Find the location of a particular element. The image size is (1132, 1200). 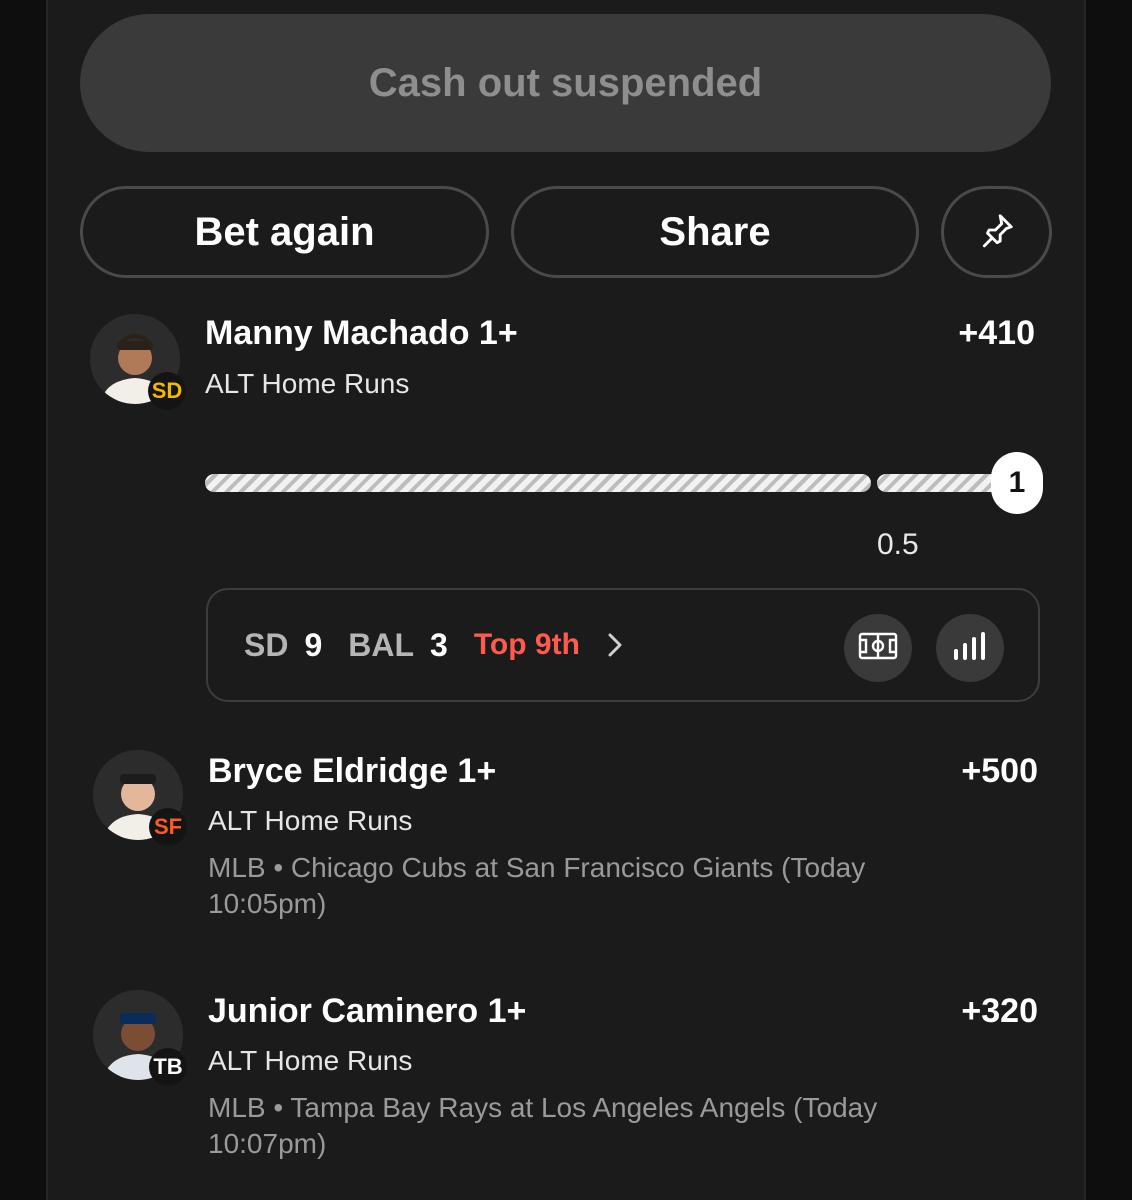

stats-button is located at coordinates (970, 648).